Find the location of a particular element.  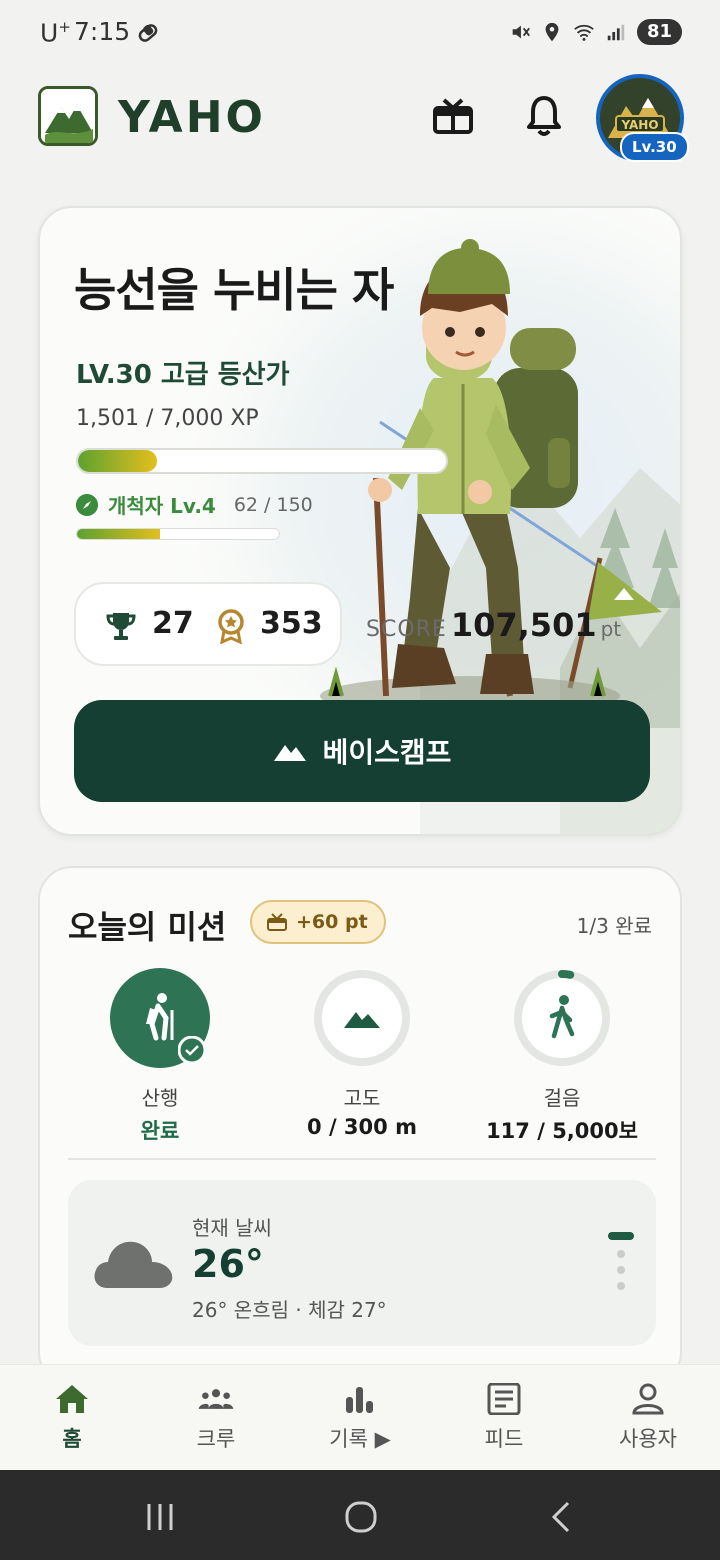

weather-desc: 26° 온흐림 · 체감 27° is located at coordinates (289, 1310).